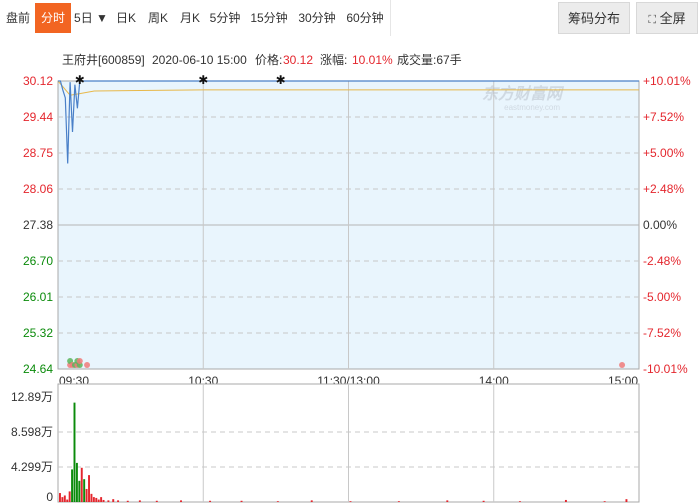  What do you see at coordinates (269, 60) in the screenshot?
I see `price-label: 价格:` at bounding box center [269, 60].